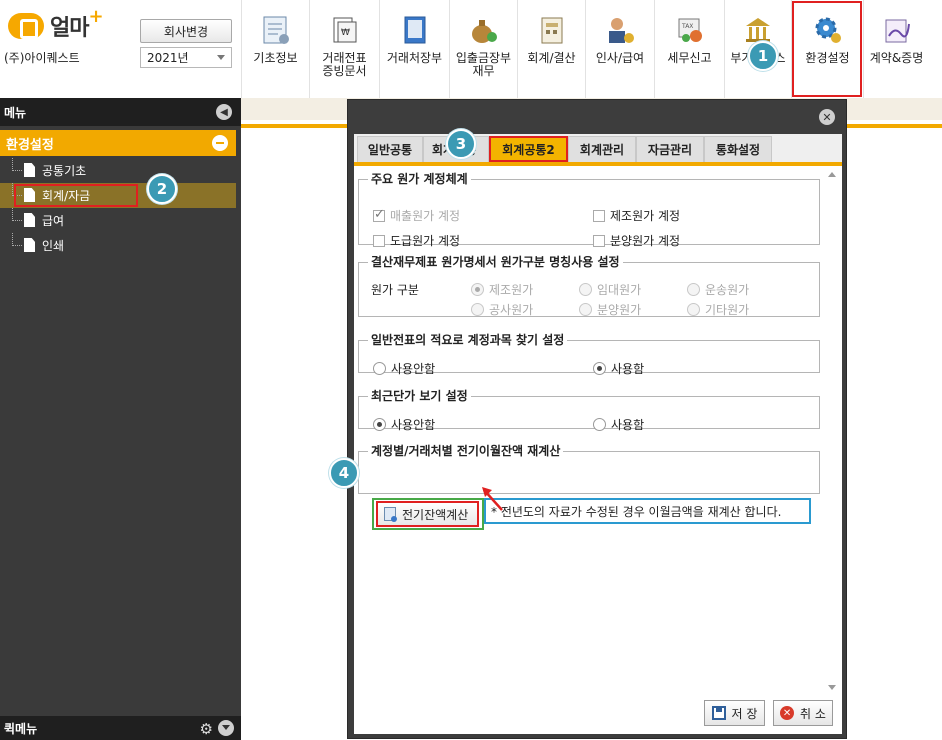 The image size is (942, 740). Describe the element at coordinates (621, 30) in the screenshot. I see `hr-icon` at that location.